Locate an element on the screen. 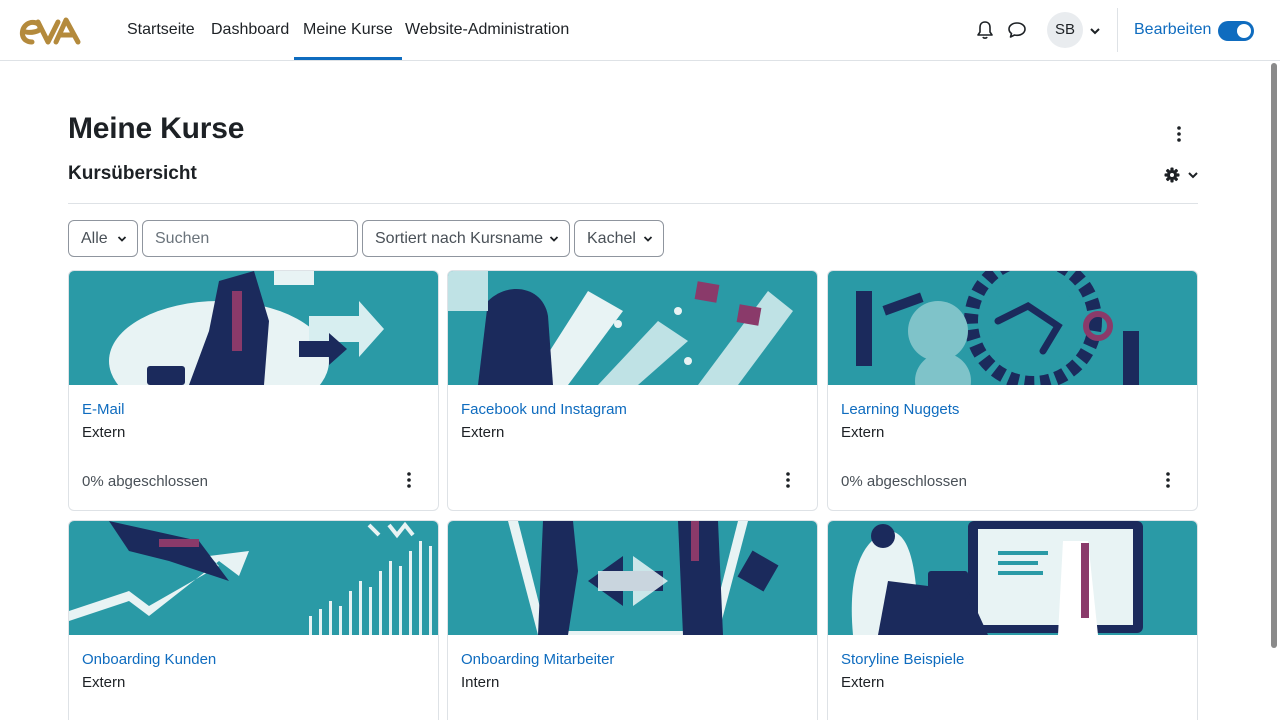  grouping-dropdown: Alle is located at coordinates (103, 238).